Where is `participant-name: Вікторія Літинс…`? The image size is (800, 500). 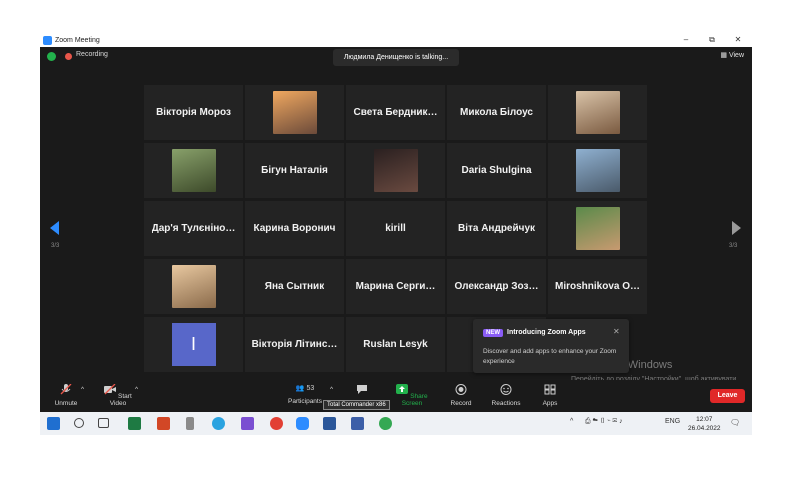 participant-name: Вікторія Літинс… is located at coordinates (294, 344).